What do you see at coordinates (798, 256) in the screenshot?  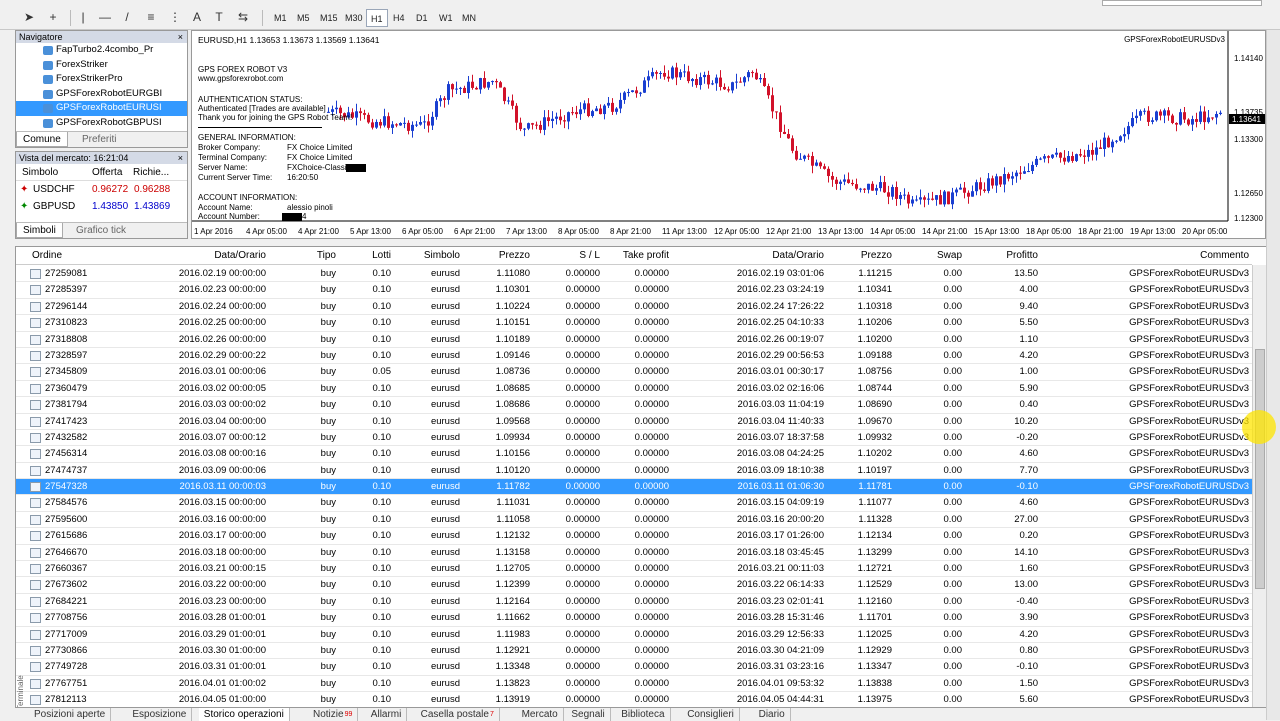 I see `col-header-close-time: Data/Orario` at bounding box center [798, 256].